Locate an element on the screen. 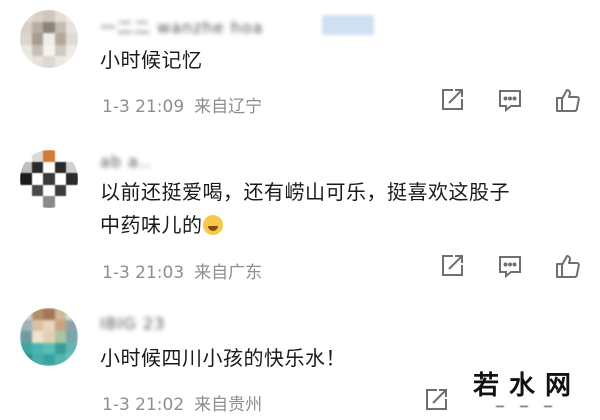  comment-text: 小时候记忆 is located at coordinates (151, 60).